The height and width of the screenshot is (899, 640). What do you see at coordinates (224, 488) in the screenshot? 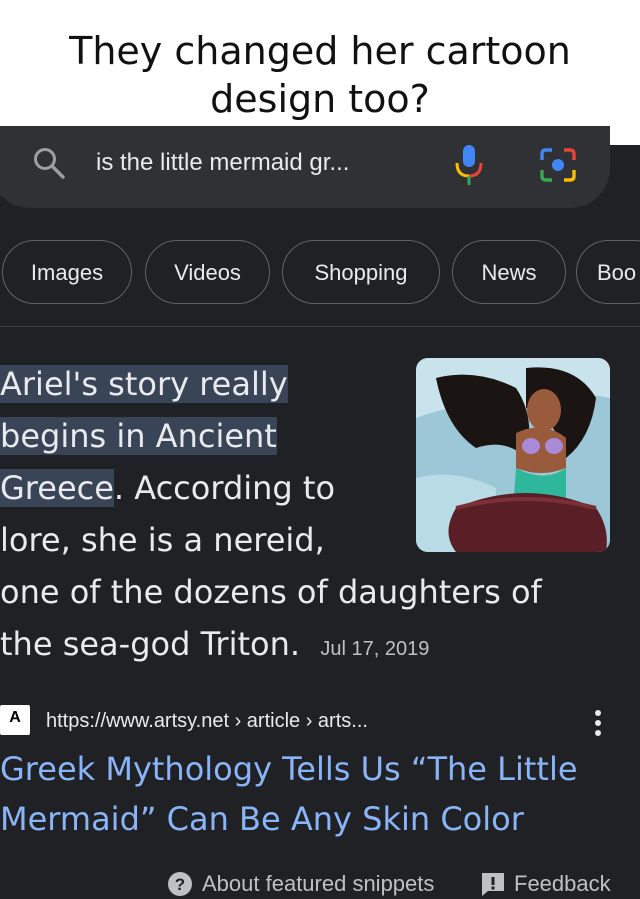
I see `snippet-line-3: . According to` at bounding box center [224, 488].